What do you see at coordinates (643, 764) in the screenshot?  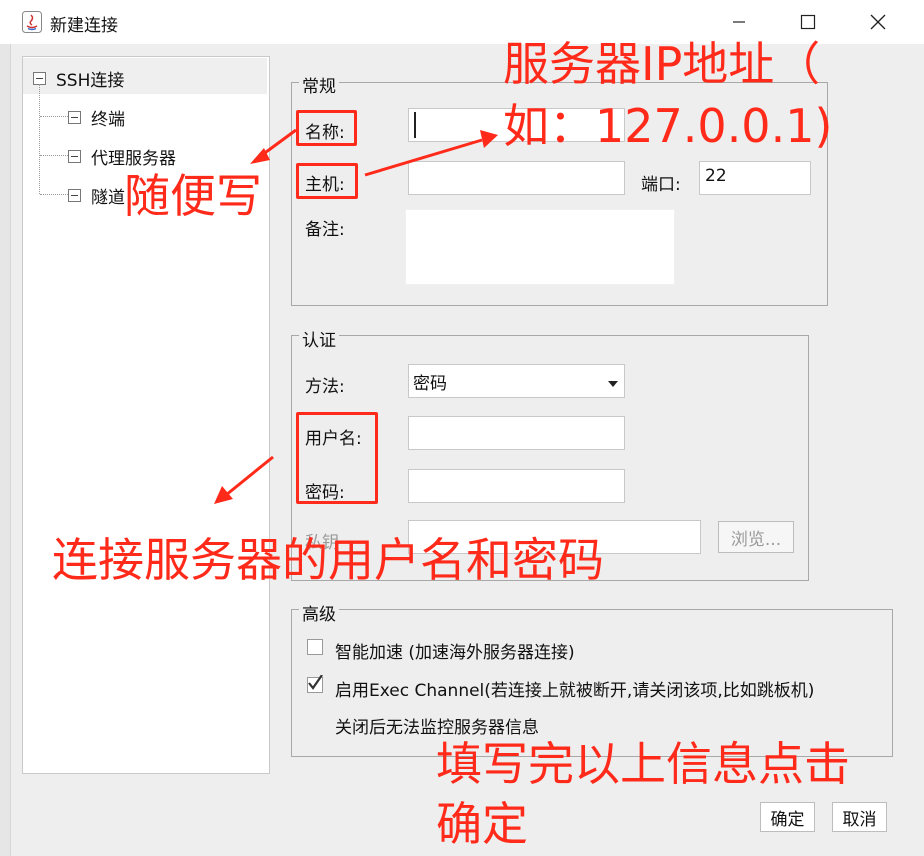 I see `annotation-done-line1: 填写完以上信息点击` at bounding box center [643, 764].